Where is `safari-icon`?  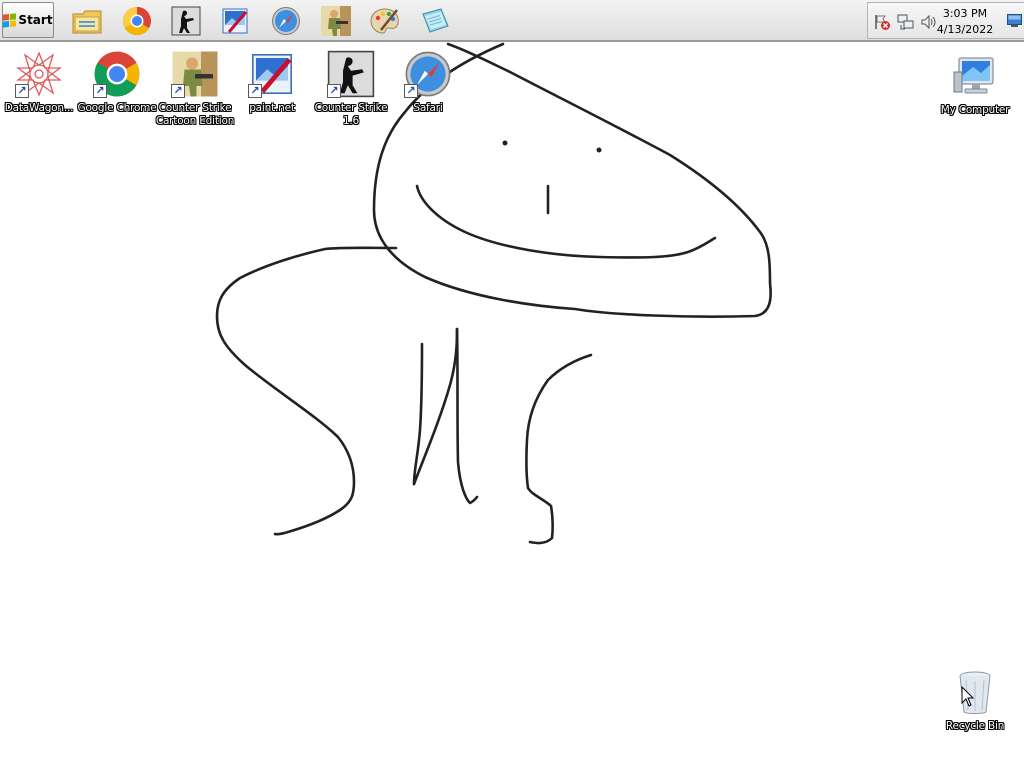
safari-icon is located at coordinates (286, 21).